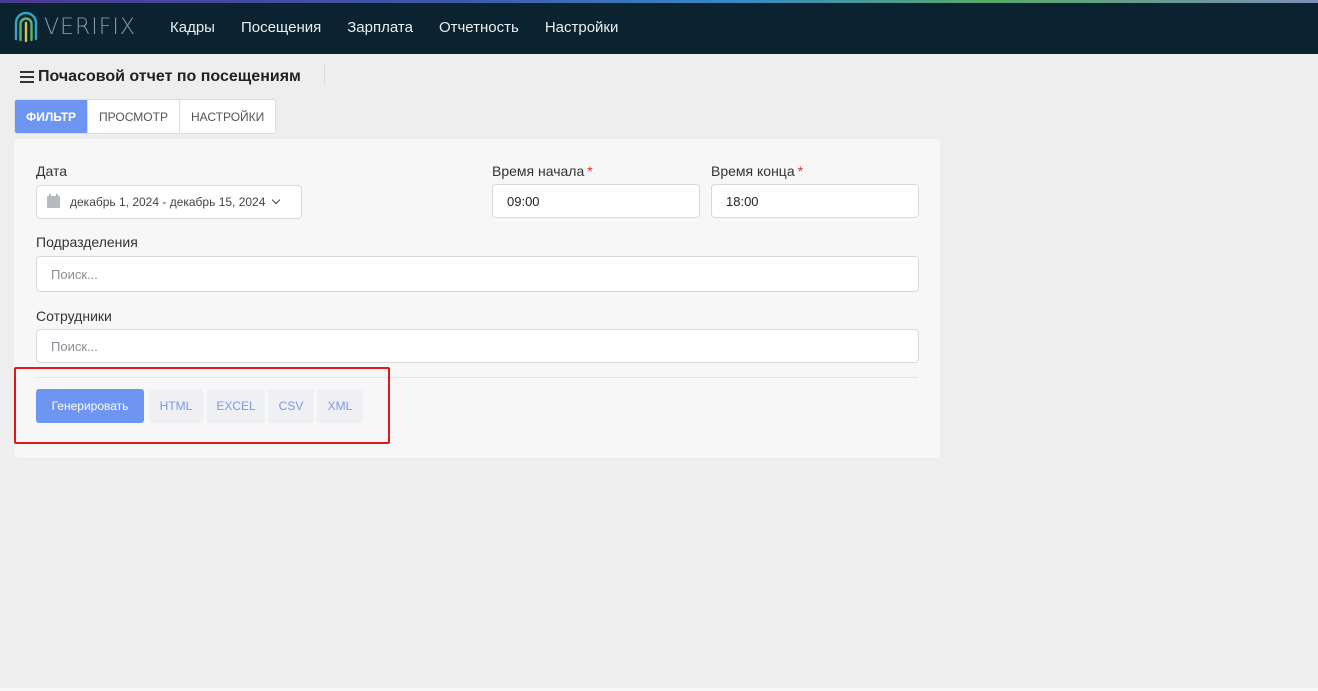 Image resolution: width=1318 pixels, height=691 pixels. I want to click on date-range-picker: декабрь 1, 2024 - декабрь 15, 2024, so click(169, 202).